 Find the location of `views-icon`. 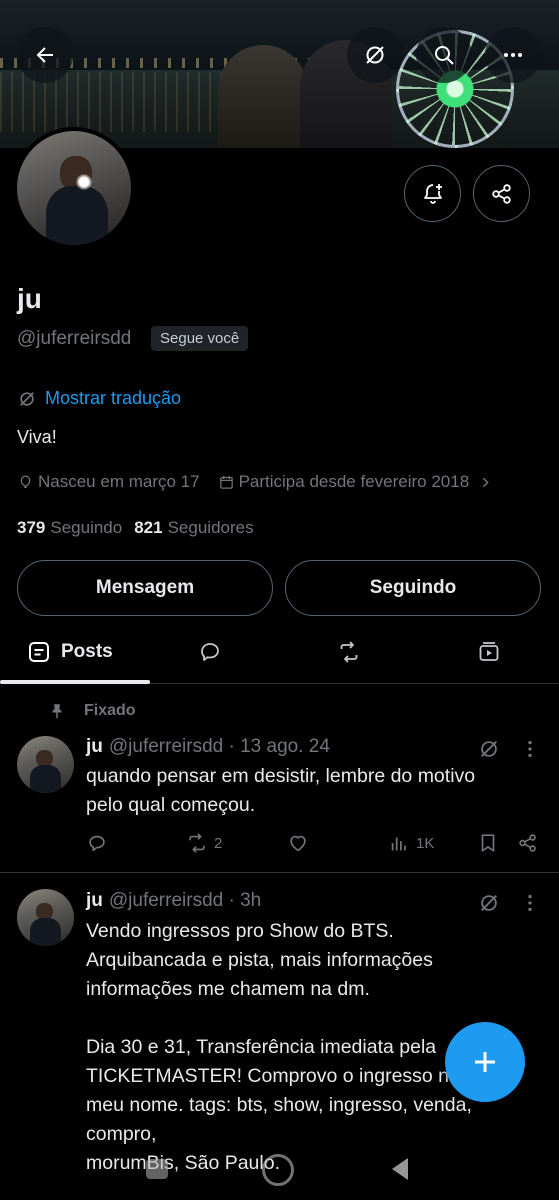

views-icon is located at coordinates (398, 844).